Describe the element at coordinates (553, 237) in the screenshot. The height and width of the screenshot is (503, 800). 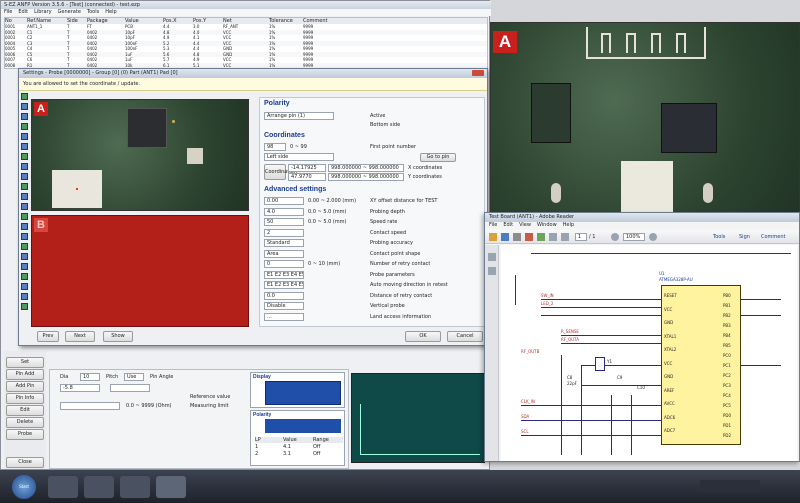
I see `page-up-icon` at that location.